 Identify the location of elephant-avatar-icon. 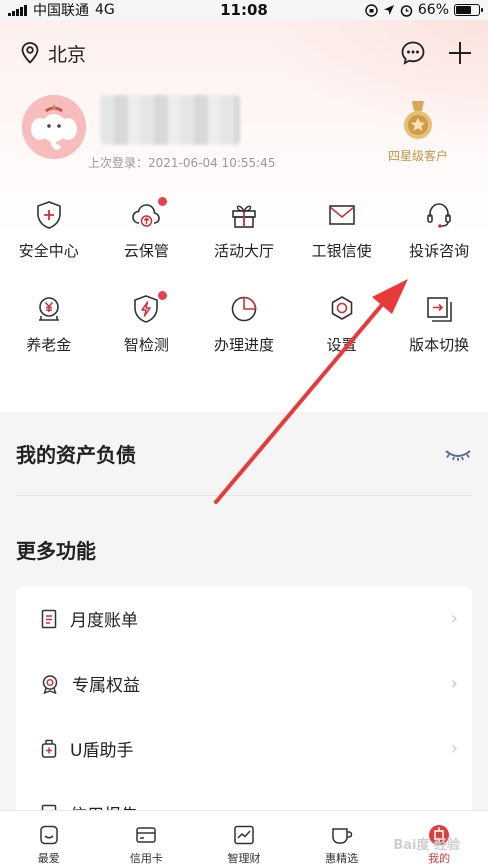
(54, 127).